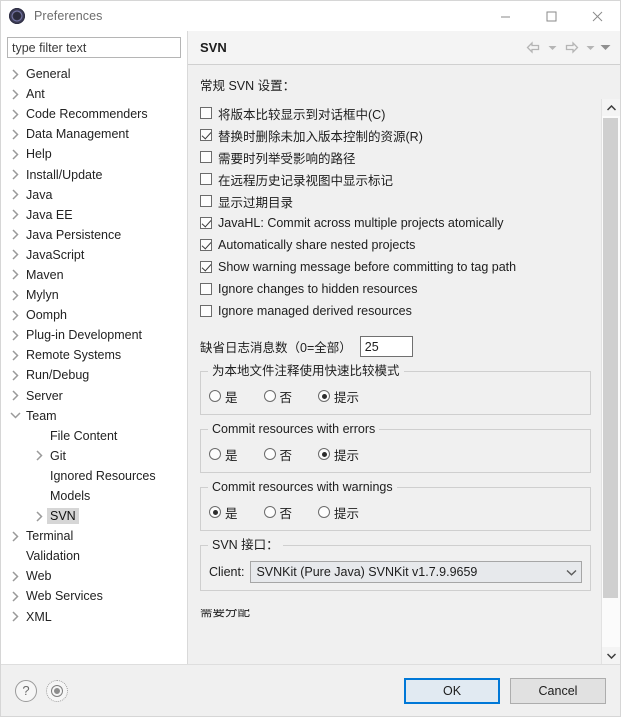 The height and width of the screenshot is (717, 621). Describe the element at coordinates (94, 195) in the screenshot. I see `sidebar-item-java: Java` at that location.